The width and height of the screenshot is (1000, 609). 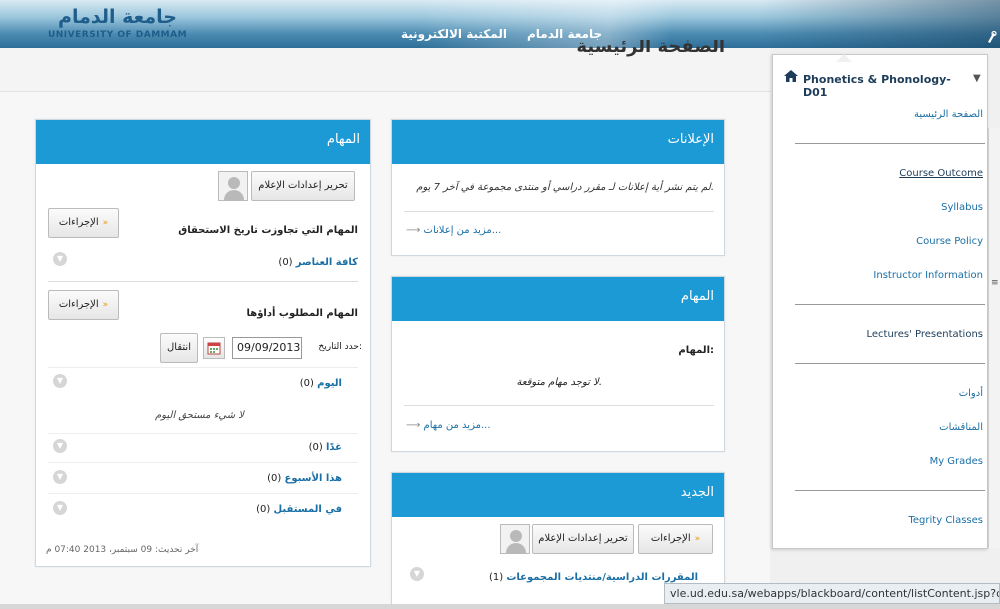 What do you see at coordinates (971, 393) in the screenshot?
I see `menu-item-tools: أدوات` at bounding box center [971, 393].